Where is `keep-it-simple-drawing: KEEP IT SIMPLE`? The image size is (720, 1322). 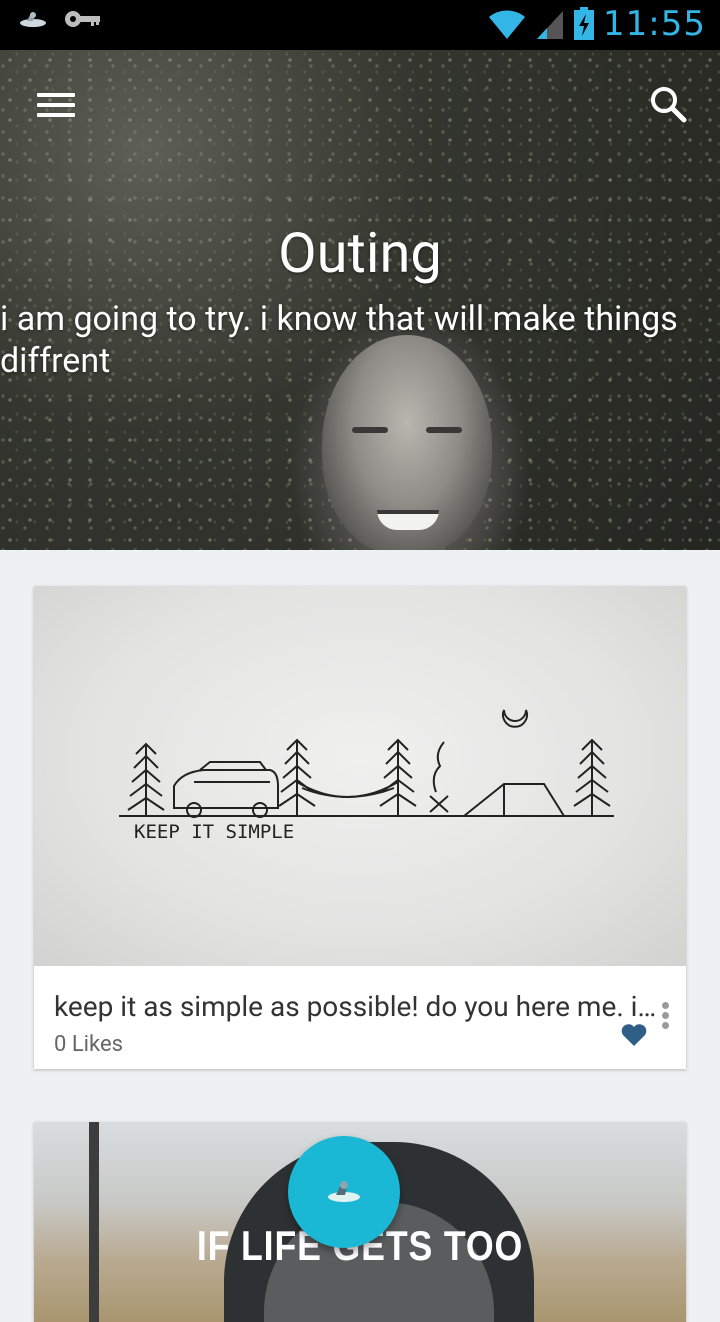 keep-it-simple-drawing: KEEP IT SIMPLE is located at coordinates (366, 776).